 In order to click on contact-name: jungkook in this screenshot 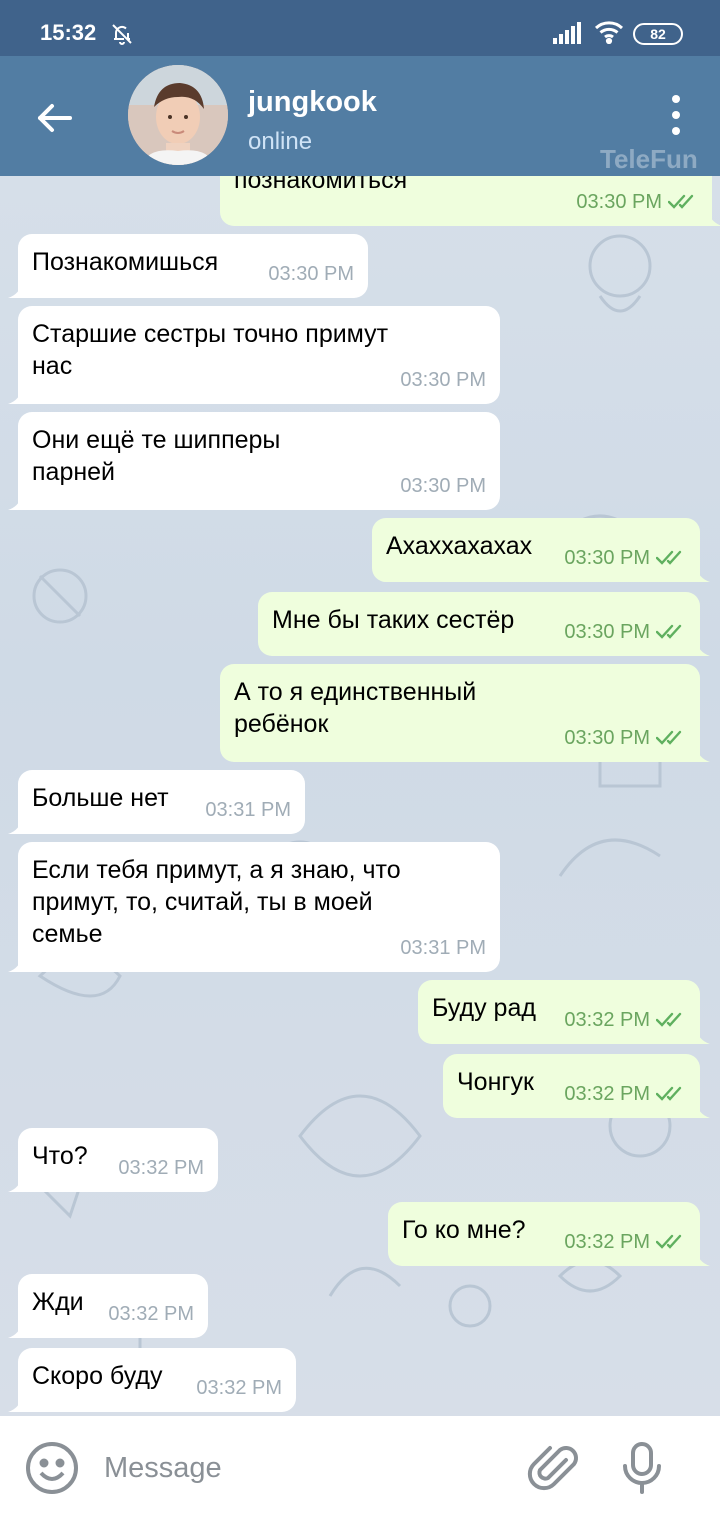, I will do `click(312, 102)`.